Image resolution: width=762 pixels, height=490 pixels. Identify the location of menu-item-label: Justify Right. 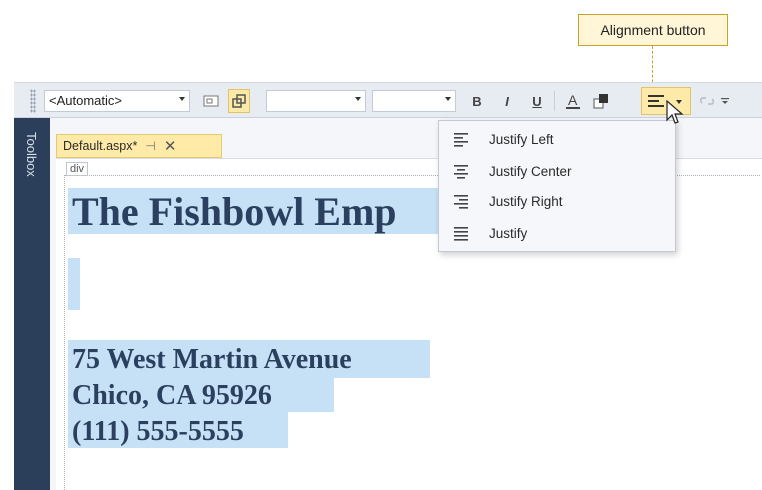
(526, 201).